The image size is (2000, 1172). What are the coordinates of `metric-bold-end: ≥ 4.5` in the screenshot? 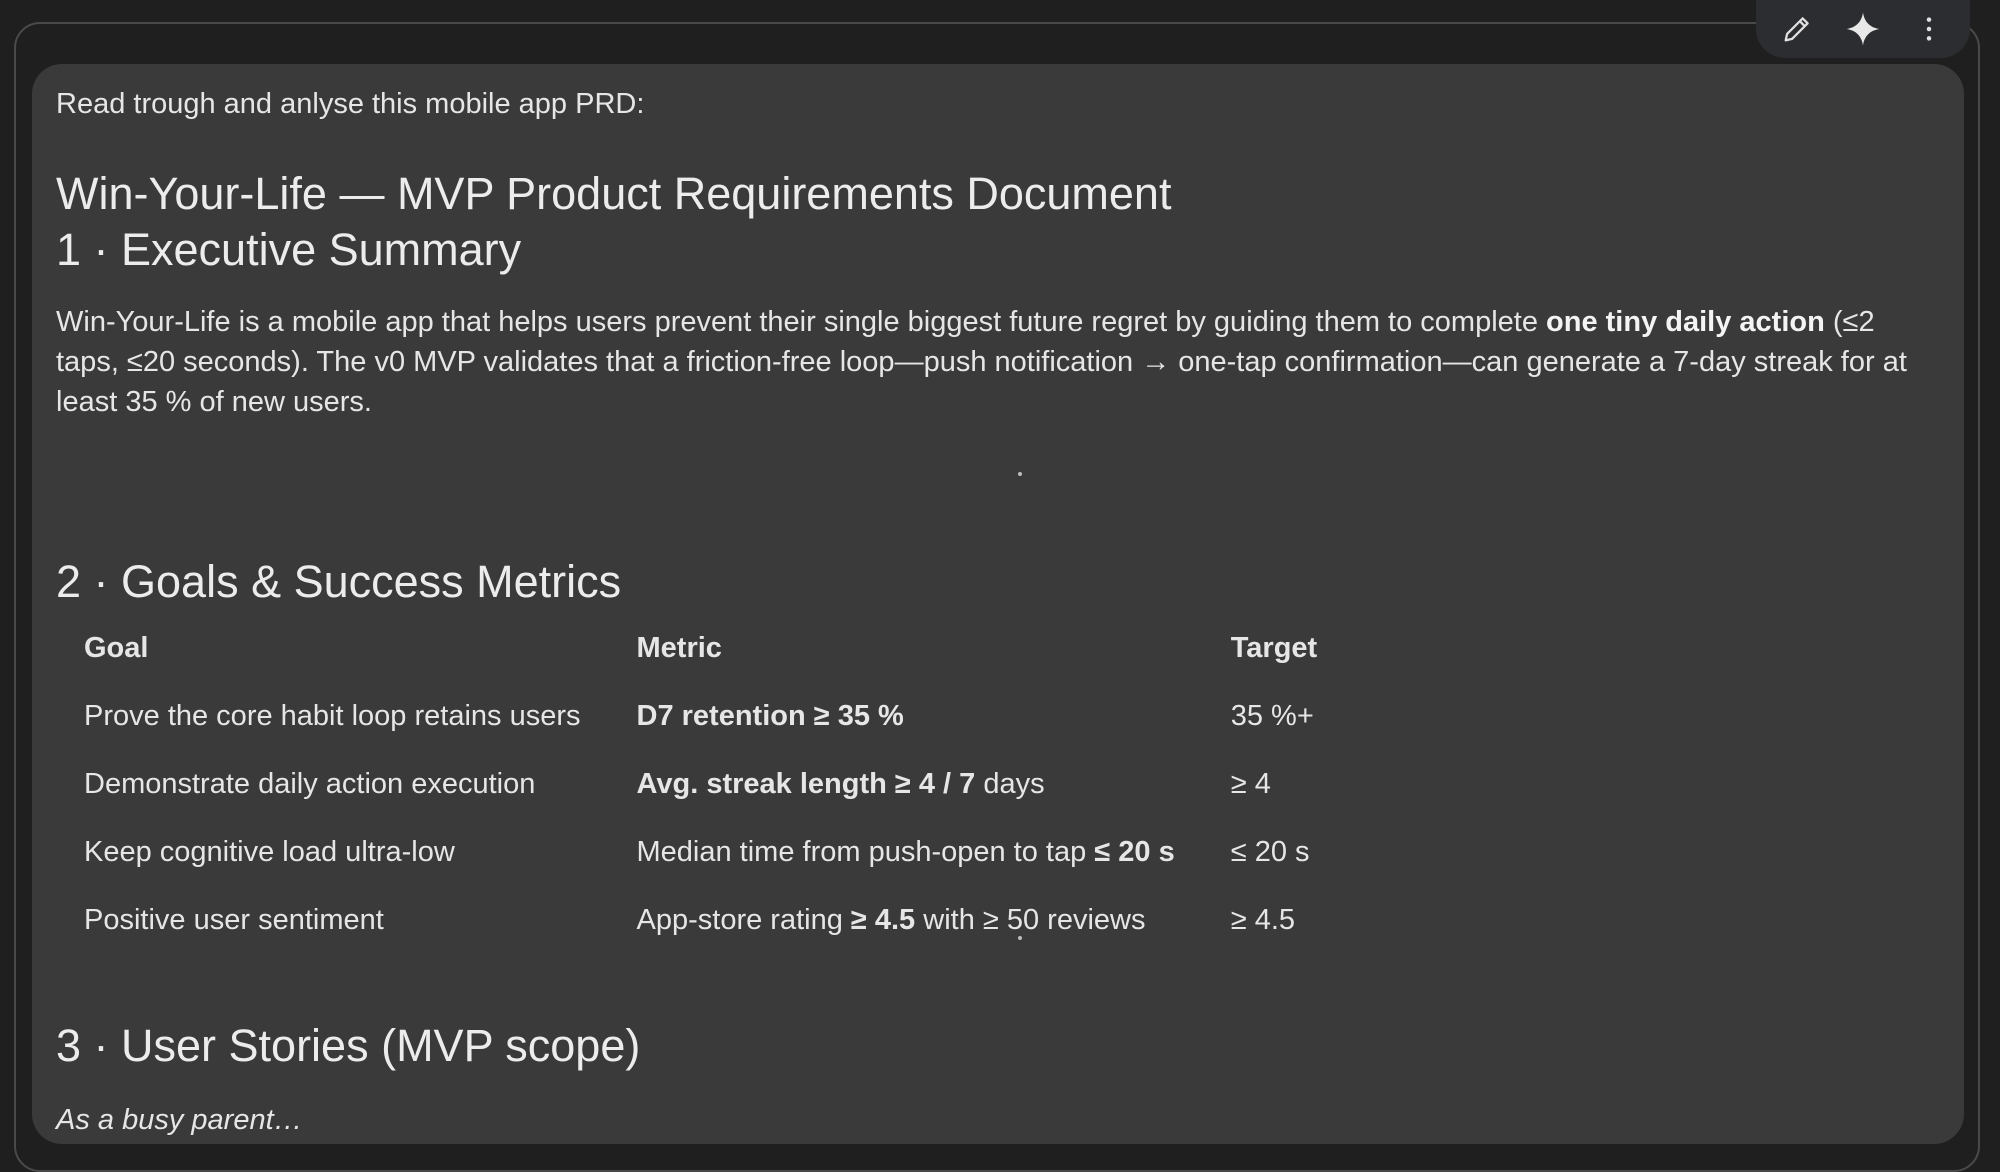 It's located at (883, 919).